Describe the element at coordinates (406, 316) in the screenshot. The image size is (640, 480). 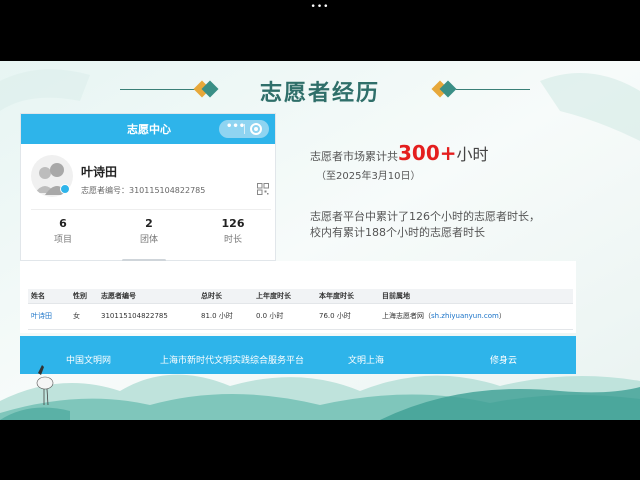
I see `location-prefix: 上海志愿者网（` at that location.